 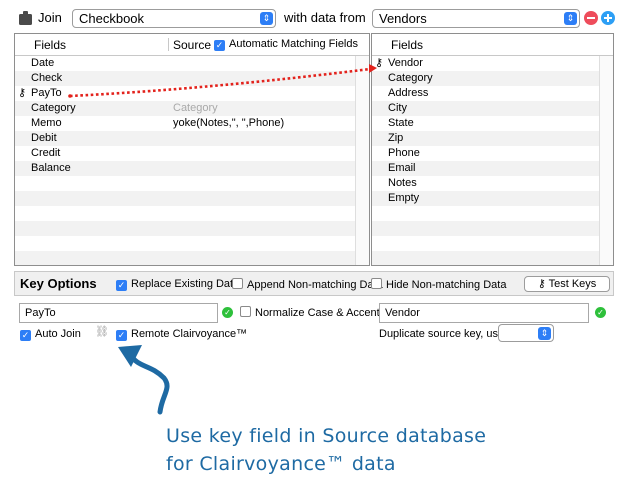 What do you see at coordinates (326, 436) in the screenshot?
I see `annotation-line-1: Use key field in Source database` at bounding box center [326, 436].